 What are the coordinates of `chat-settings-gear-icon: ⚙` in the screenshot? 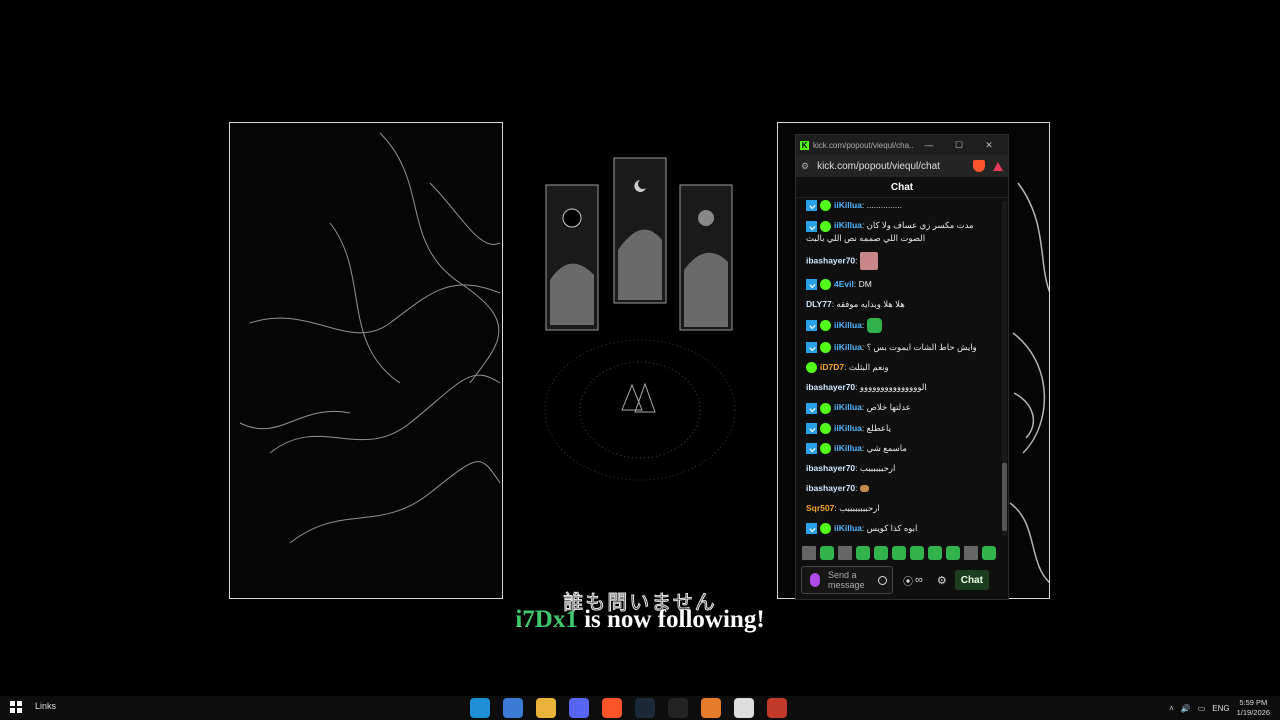 It's located at (942, 580).